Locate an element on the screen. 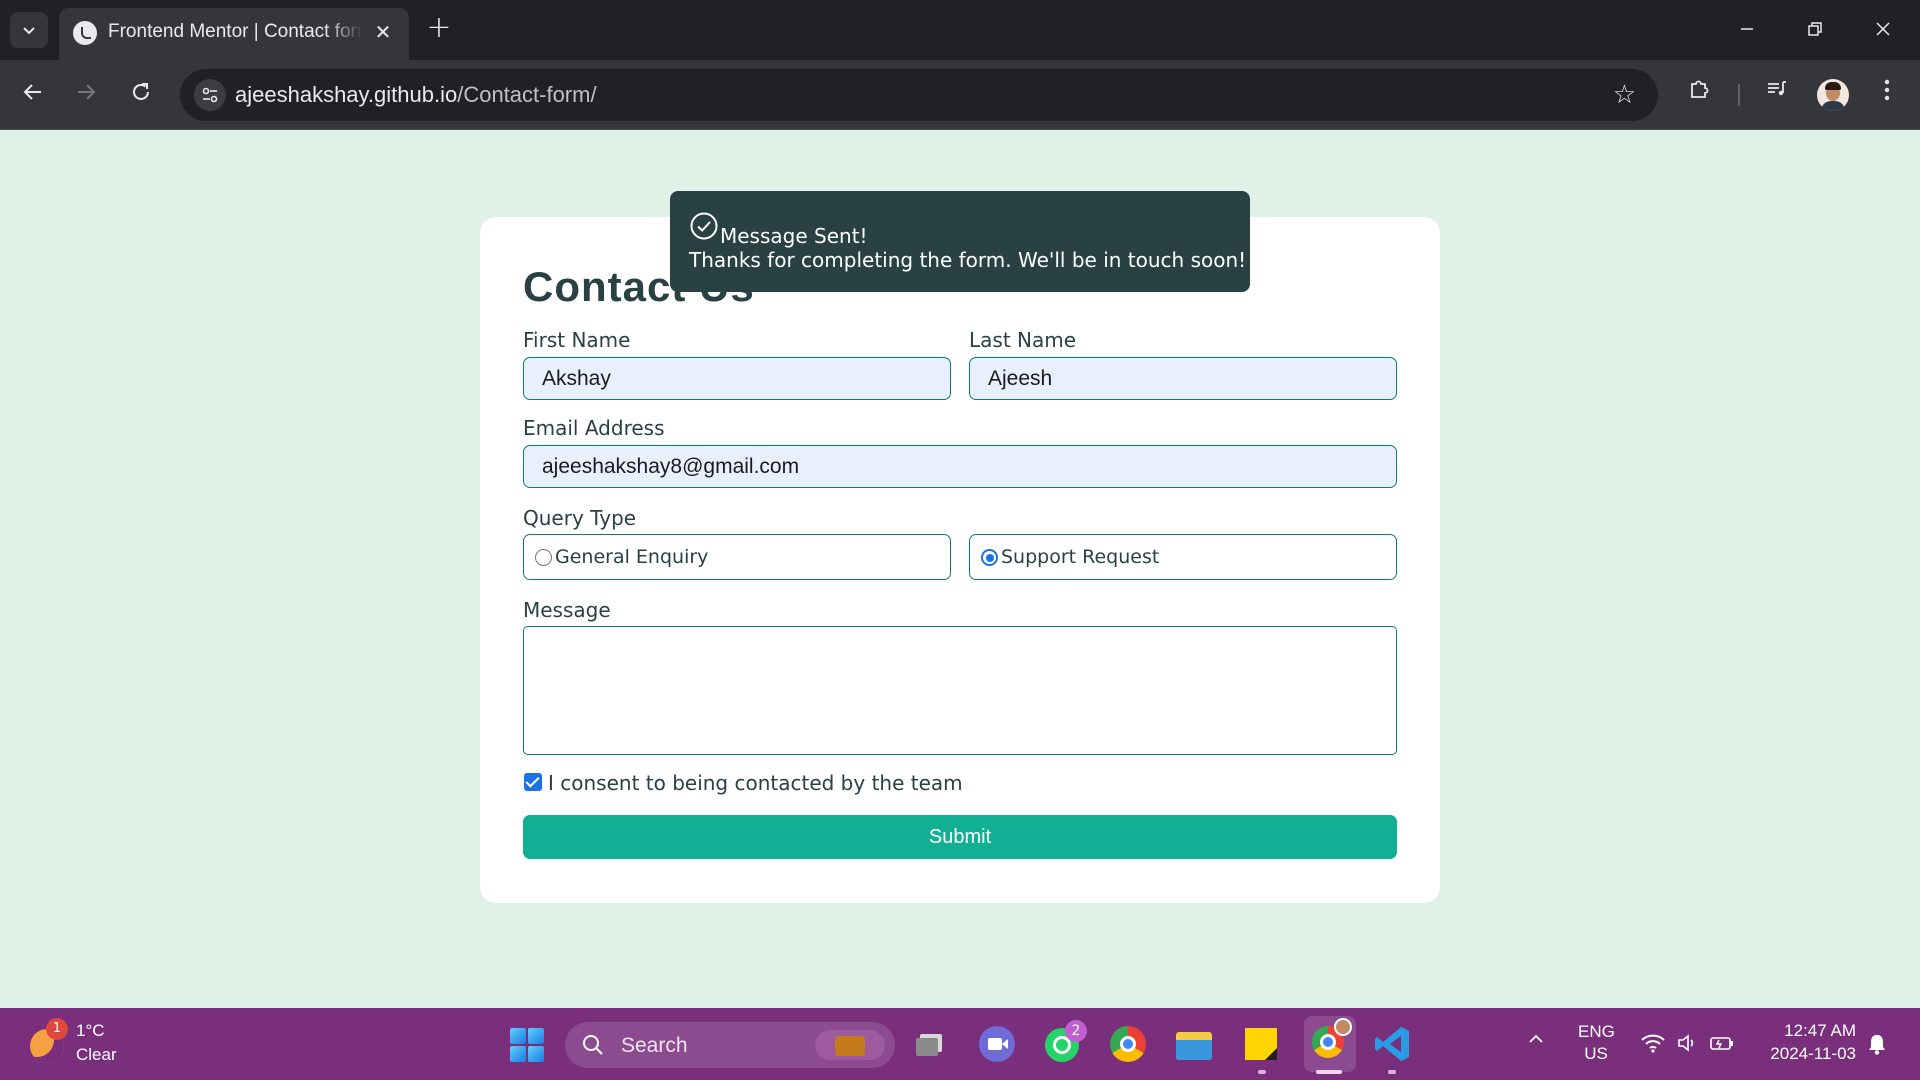 This screenshot has width=1920, height=1080. restore-button is located at coordinates (1815, 30).